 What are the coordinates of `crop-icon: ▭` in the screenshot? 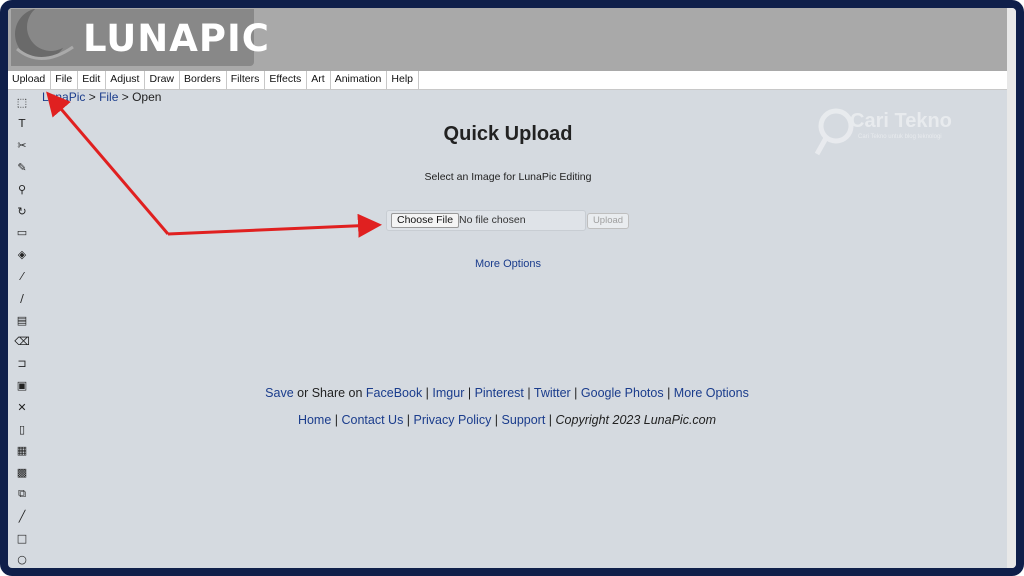 It's located at (22, 233).